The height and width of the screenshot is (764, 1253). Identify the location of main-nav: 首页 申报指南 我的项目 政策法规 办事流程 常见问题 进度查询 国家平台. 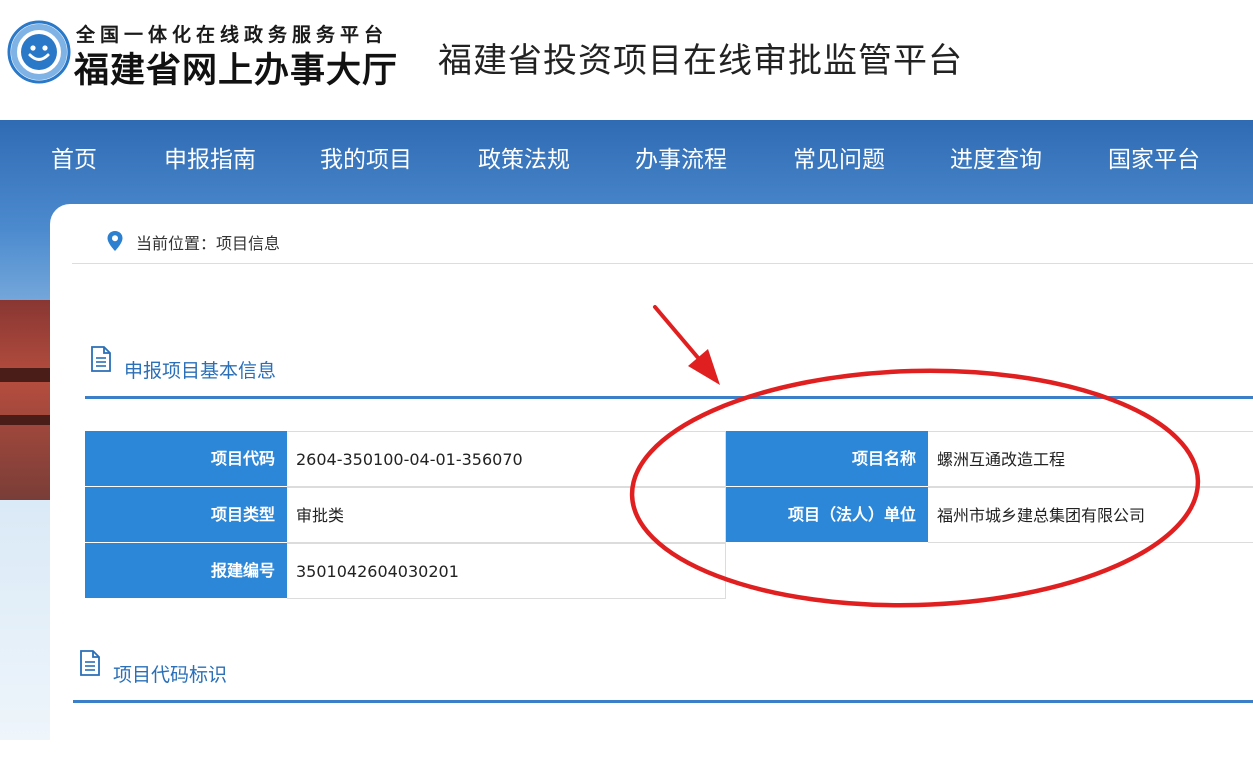
(626, 156).